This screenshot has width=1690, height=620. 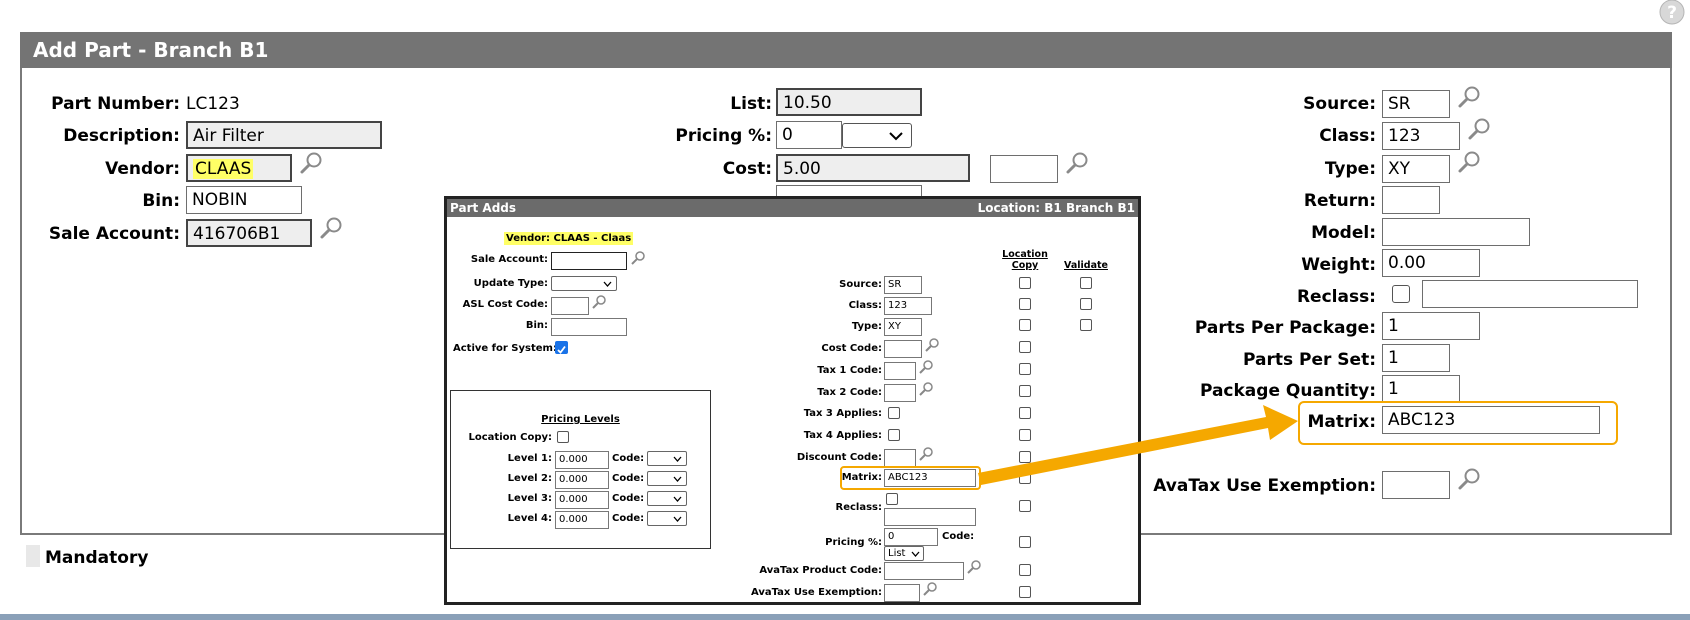 I want to click on popup-source-copy-checkbox, so click(x=1025, y=283).